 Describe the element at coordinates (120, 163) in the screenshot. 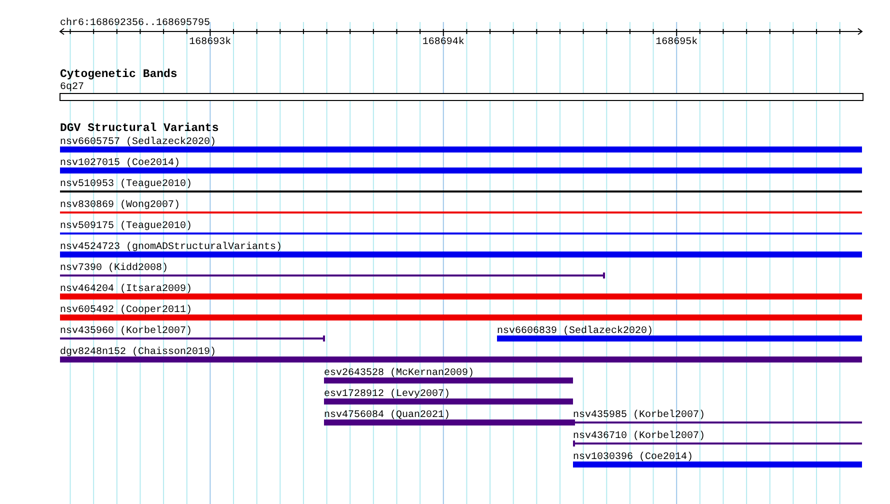

I see `variant-label: nsv1027015 (Coe2014)` at that location.